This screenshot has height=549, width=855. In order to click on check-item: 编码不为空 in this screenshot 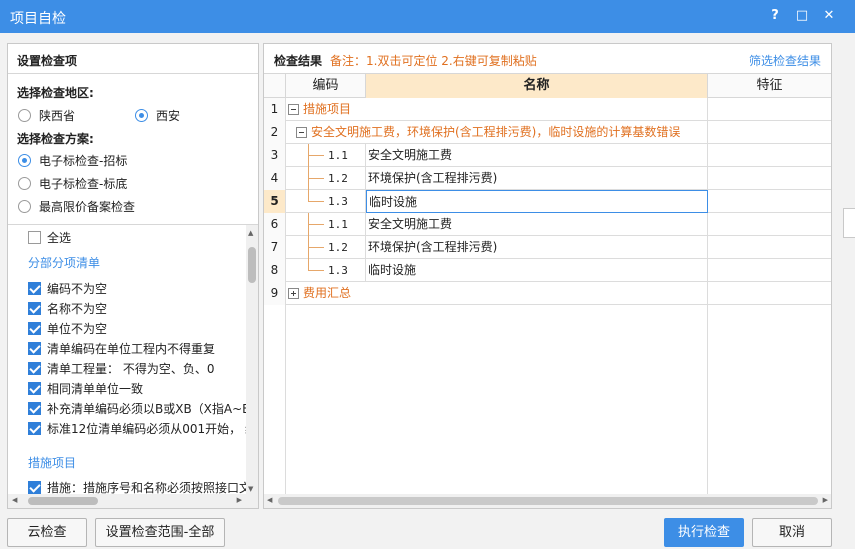, I will do `click(67, 288)`.